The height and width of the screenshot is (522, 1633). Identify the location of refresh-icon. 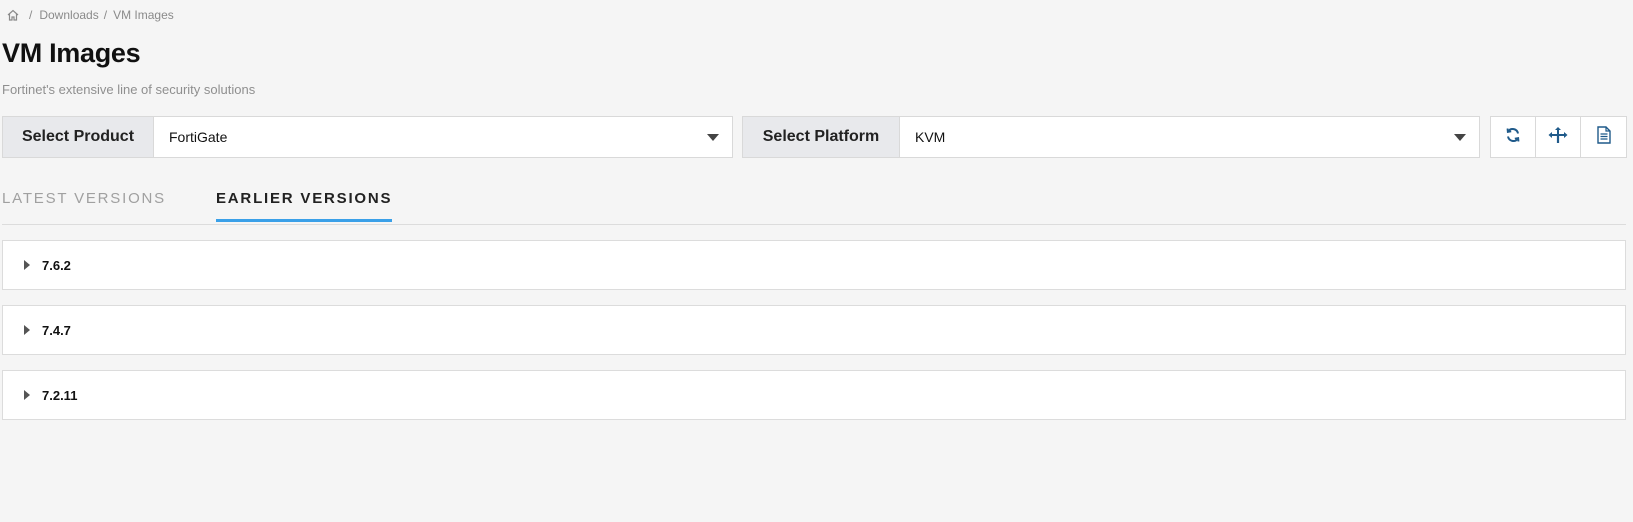
(1513, 137).